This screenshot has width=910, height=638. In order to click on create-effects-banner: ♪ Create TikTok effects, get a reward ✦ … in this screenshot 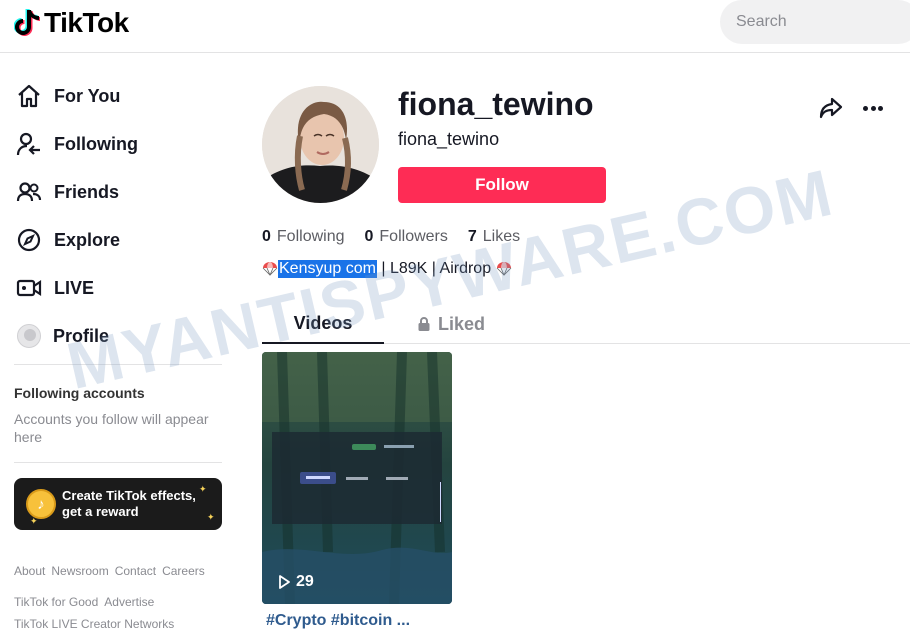, I will do `click(118, 504)`.